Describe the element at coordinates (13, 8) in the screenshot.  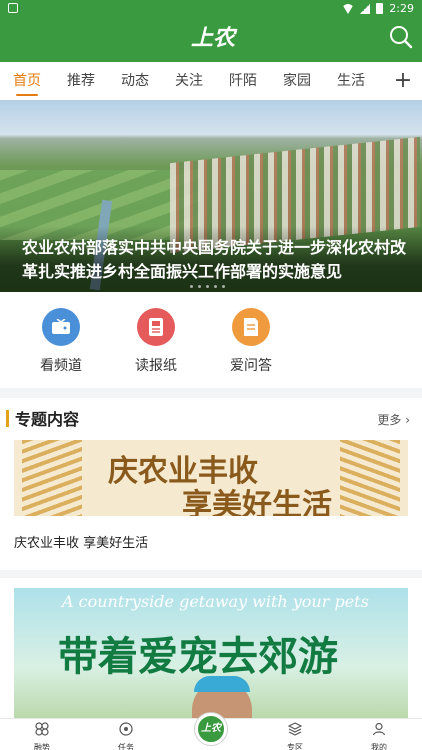
I see `notification-icon` at that location.